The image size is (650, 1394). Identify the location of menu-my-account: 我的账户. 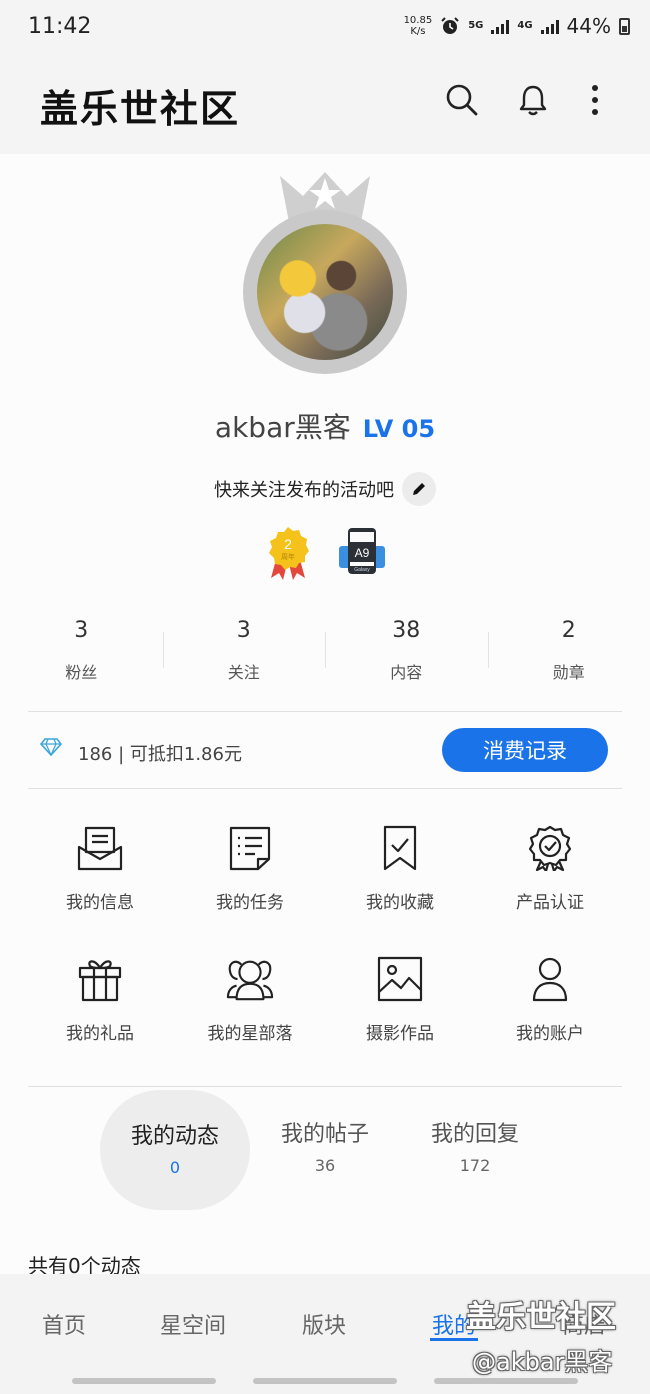
(550, 1006).